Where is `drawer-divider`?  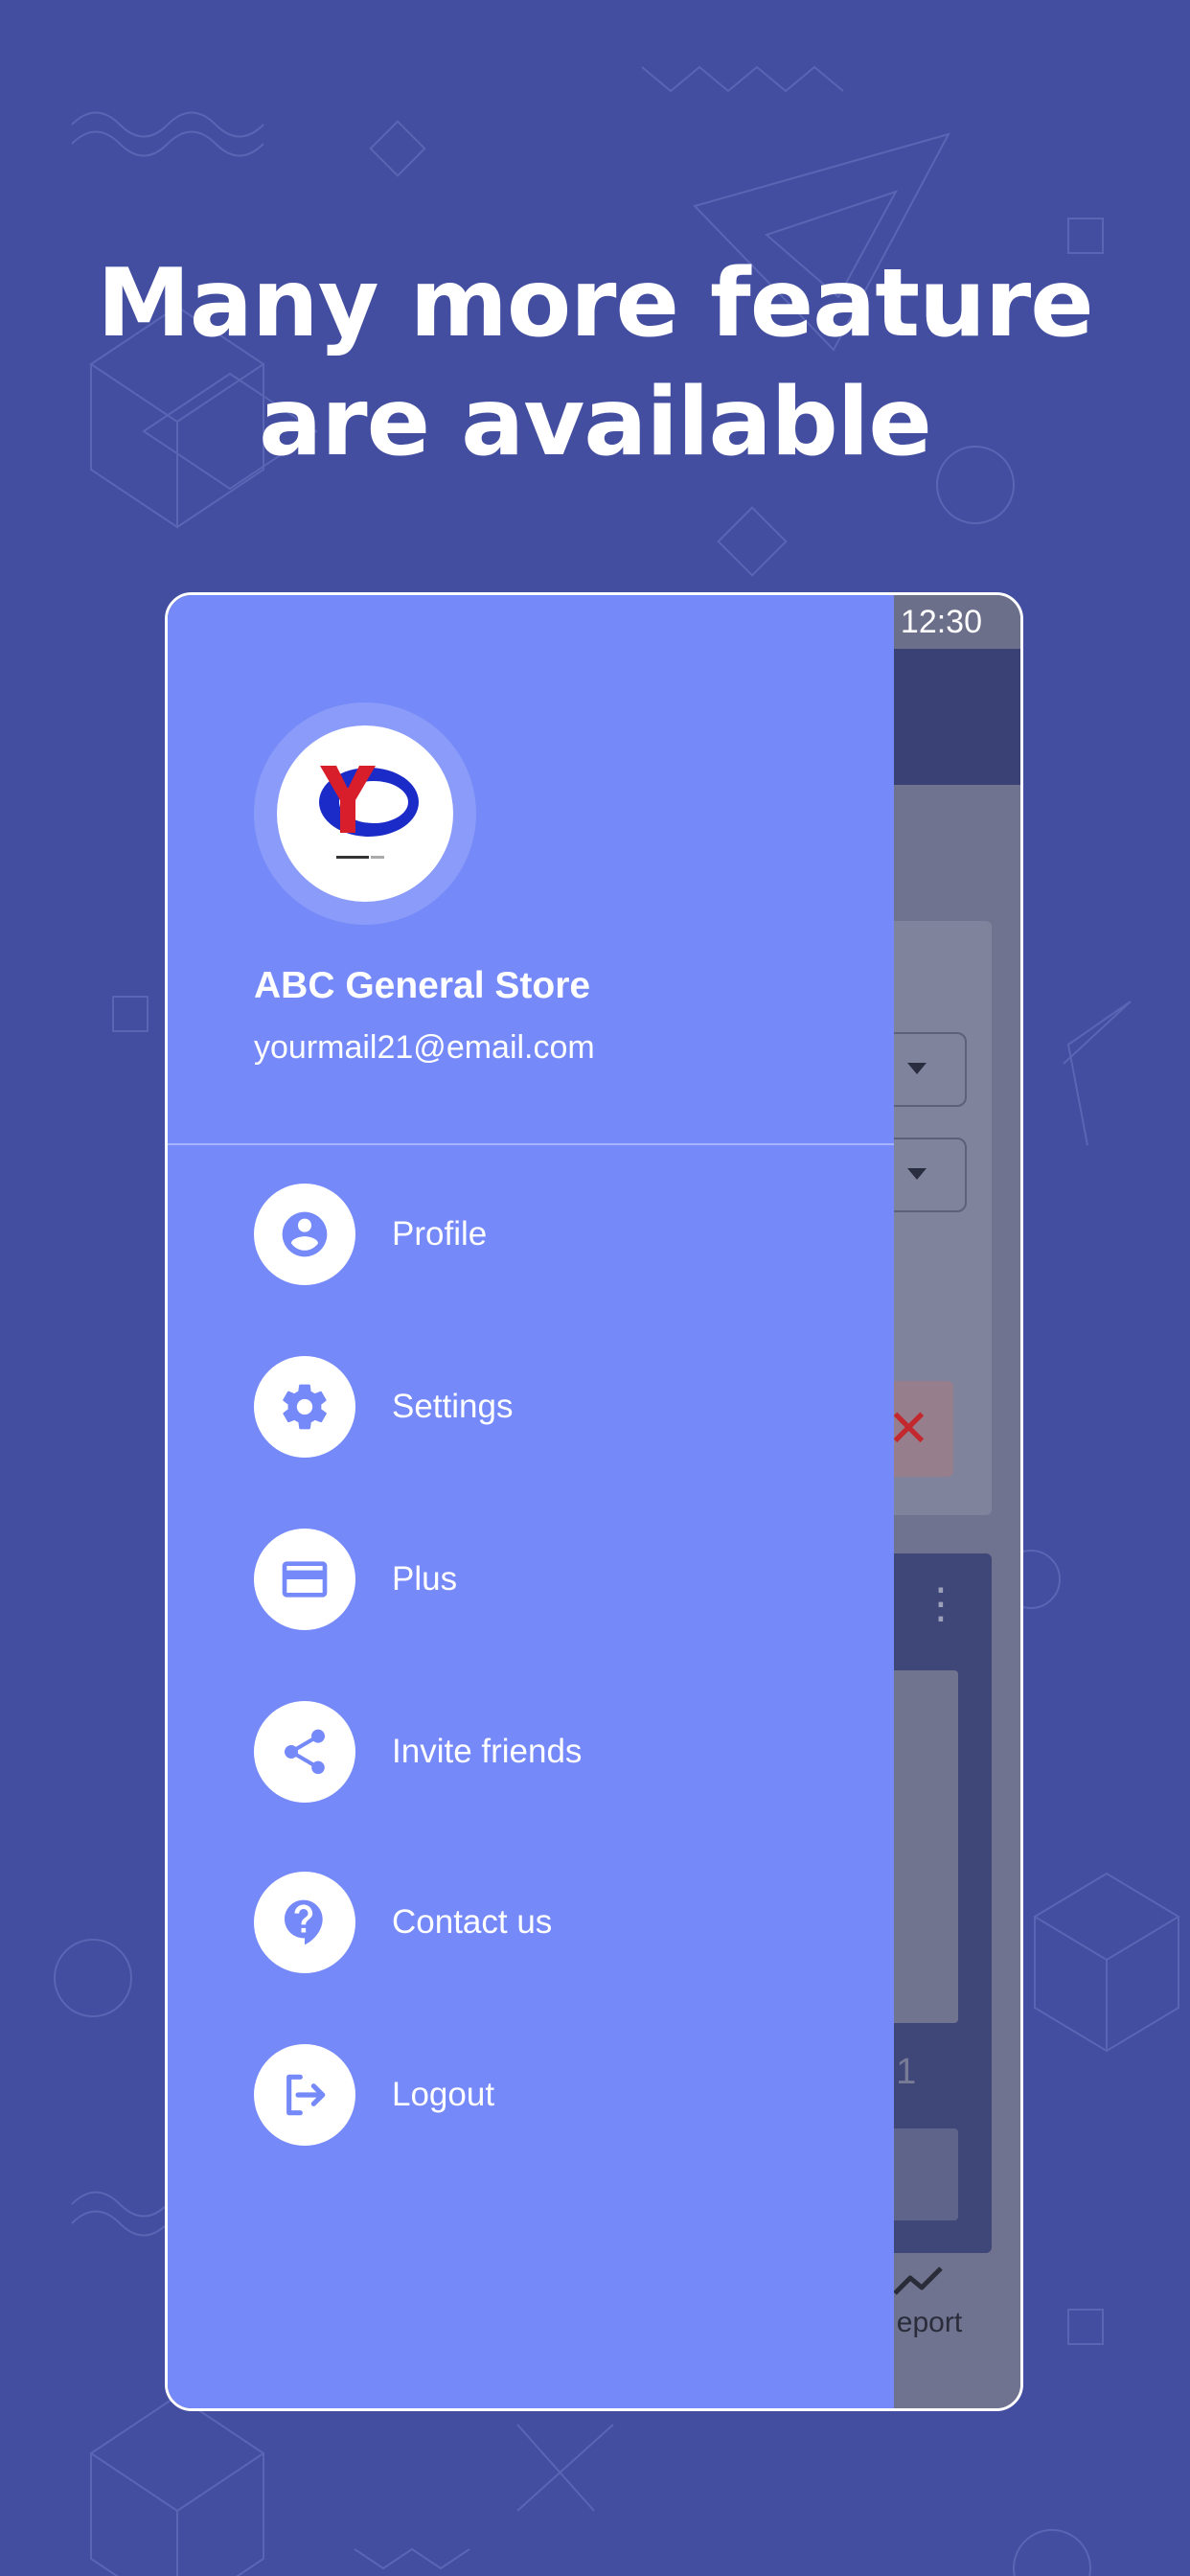 drawer-divider is located at coordinates (531, 1144).